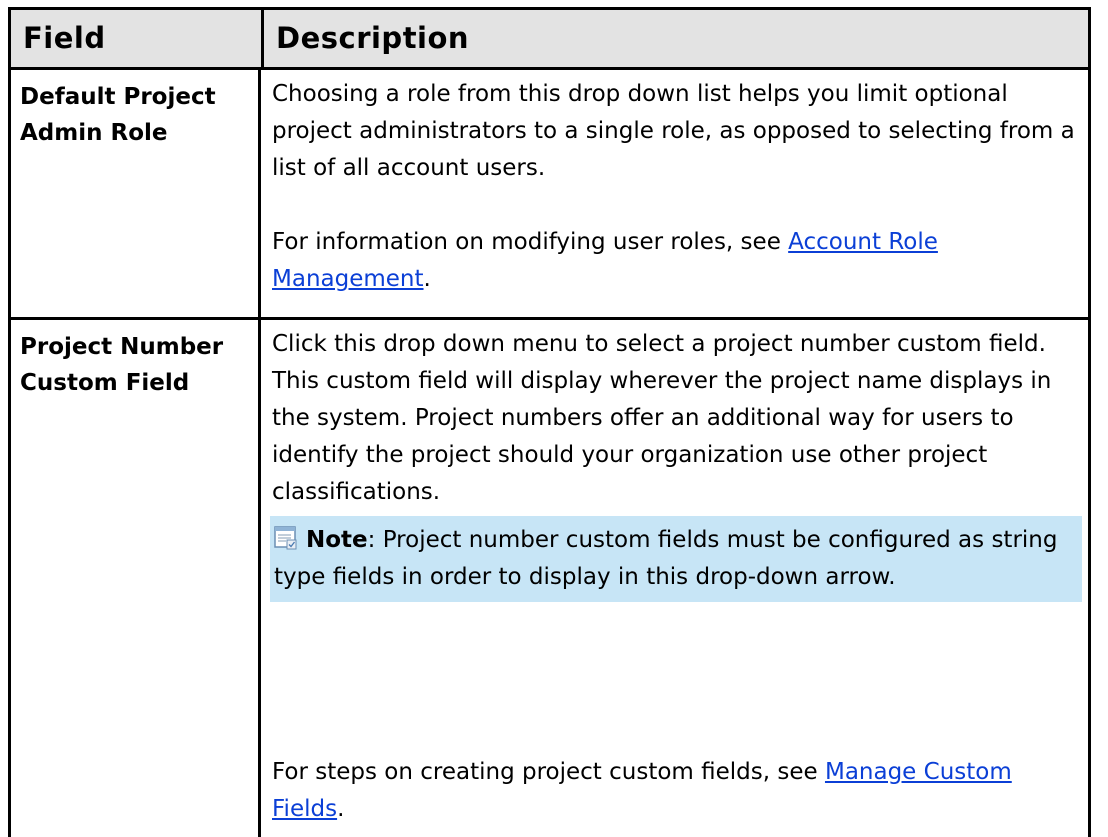 The height and width of the screenshot is (837, 1108). What do you see at coordinates (286, 537) in the screenshot?
I see `note-icon` at bounding box center [286, 537].